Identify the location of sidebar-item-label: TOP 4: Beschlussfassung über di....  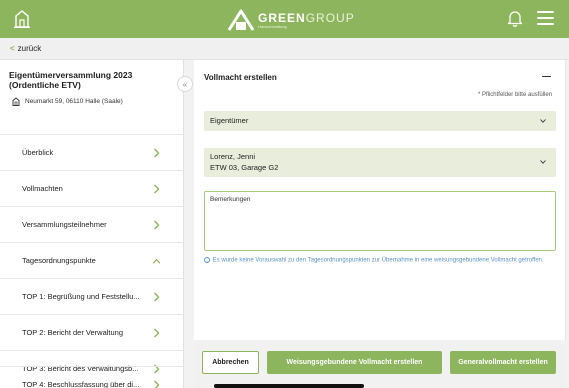
(81, 384).